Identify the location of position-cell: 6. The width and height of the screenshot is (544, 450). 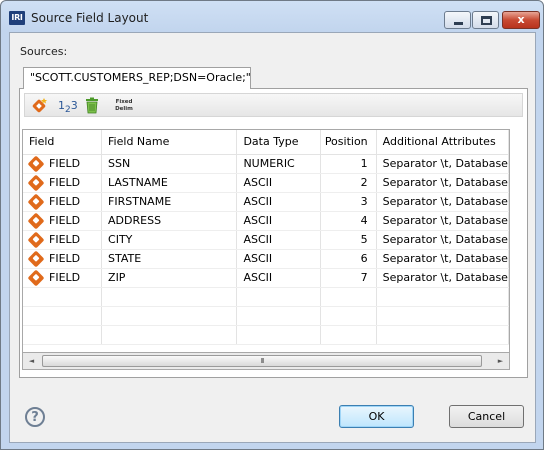
(348, 259).